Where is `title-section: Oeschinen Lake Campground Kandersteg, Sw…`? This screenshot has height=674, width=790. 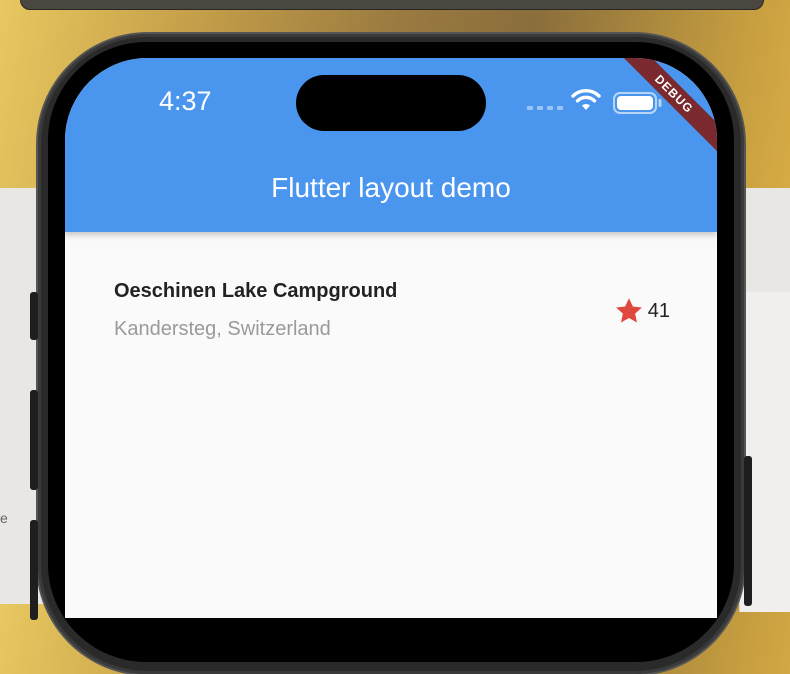 title-section: Oeschinen Lake Campground Kandersteg, Sw… is located at coordinates (392, 315).